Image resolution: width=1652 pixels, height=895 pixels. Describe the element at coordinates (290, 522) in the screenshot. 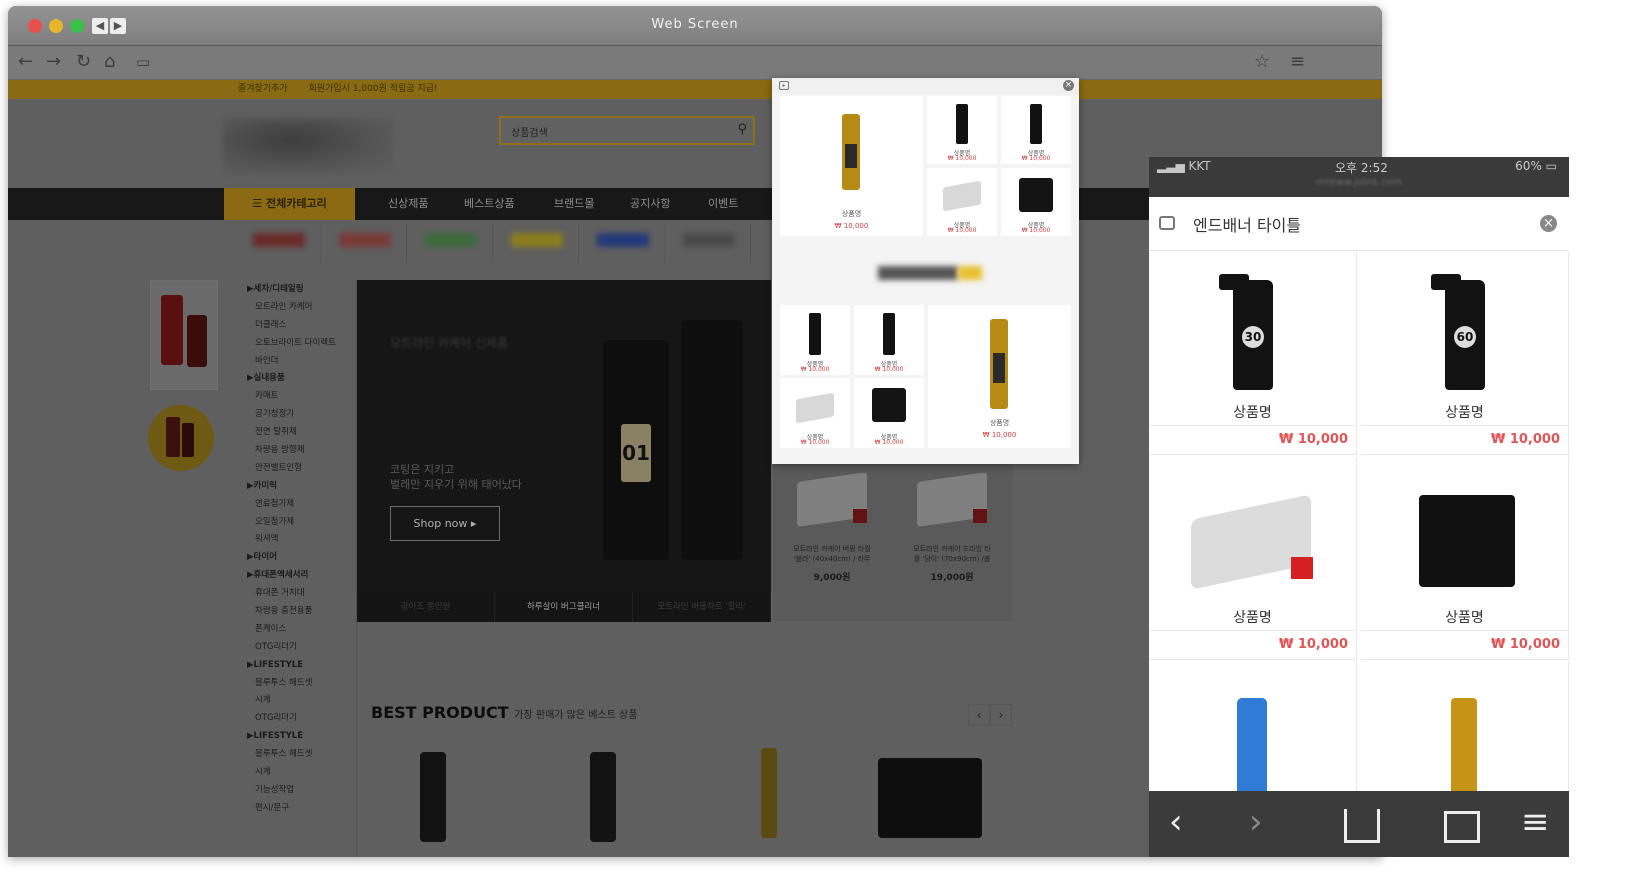

I see `category-item: 오일첨가제` at that location.